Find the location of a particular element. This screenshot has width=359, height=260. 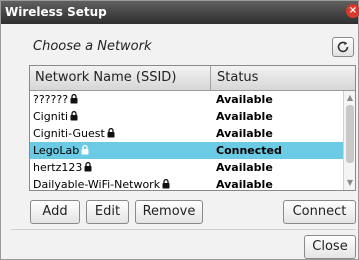

refresh-icon is located at coordinates (343, 47).